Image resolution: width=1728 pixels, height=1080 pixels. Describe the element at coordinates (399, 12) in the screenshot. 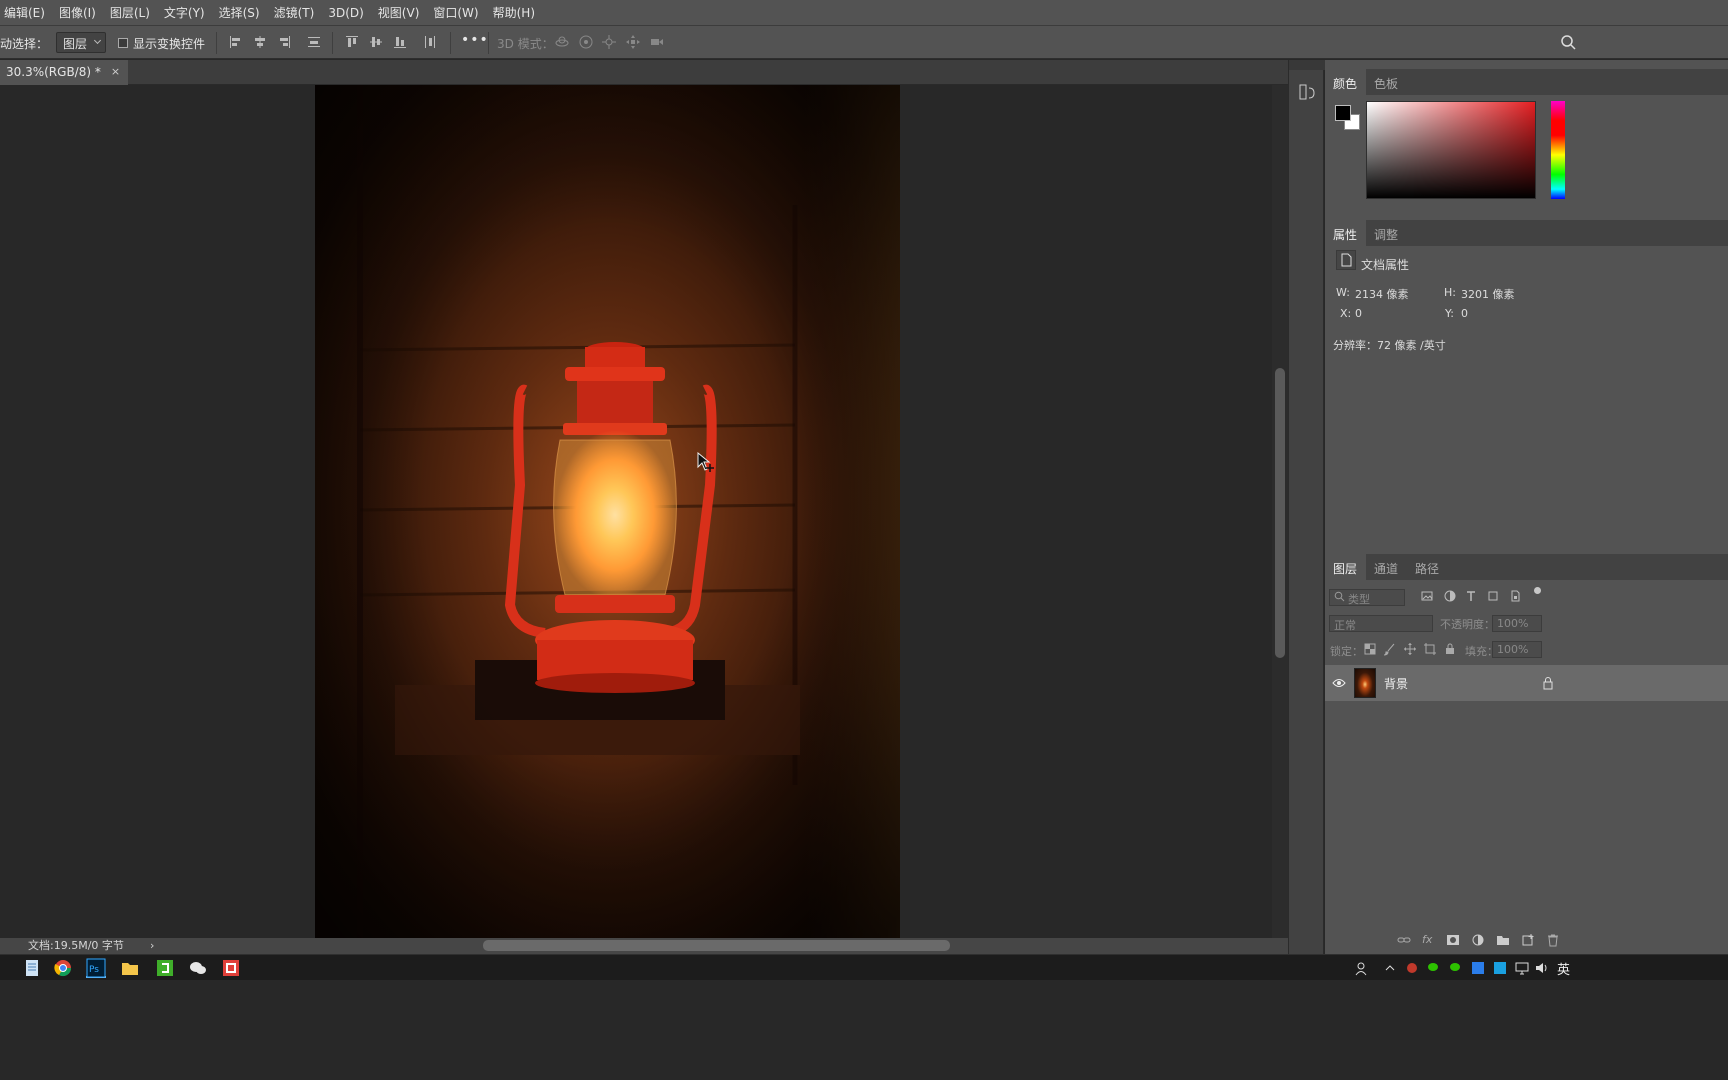

I see `menu-view: 视图(V)` at that location.